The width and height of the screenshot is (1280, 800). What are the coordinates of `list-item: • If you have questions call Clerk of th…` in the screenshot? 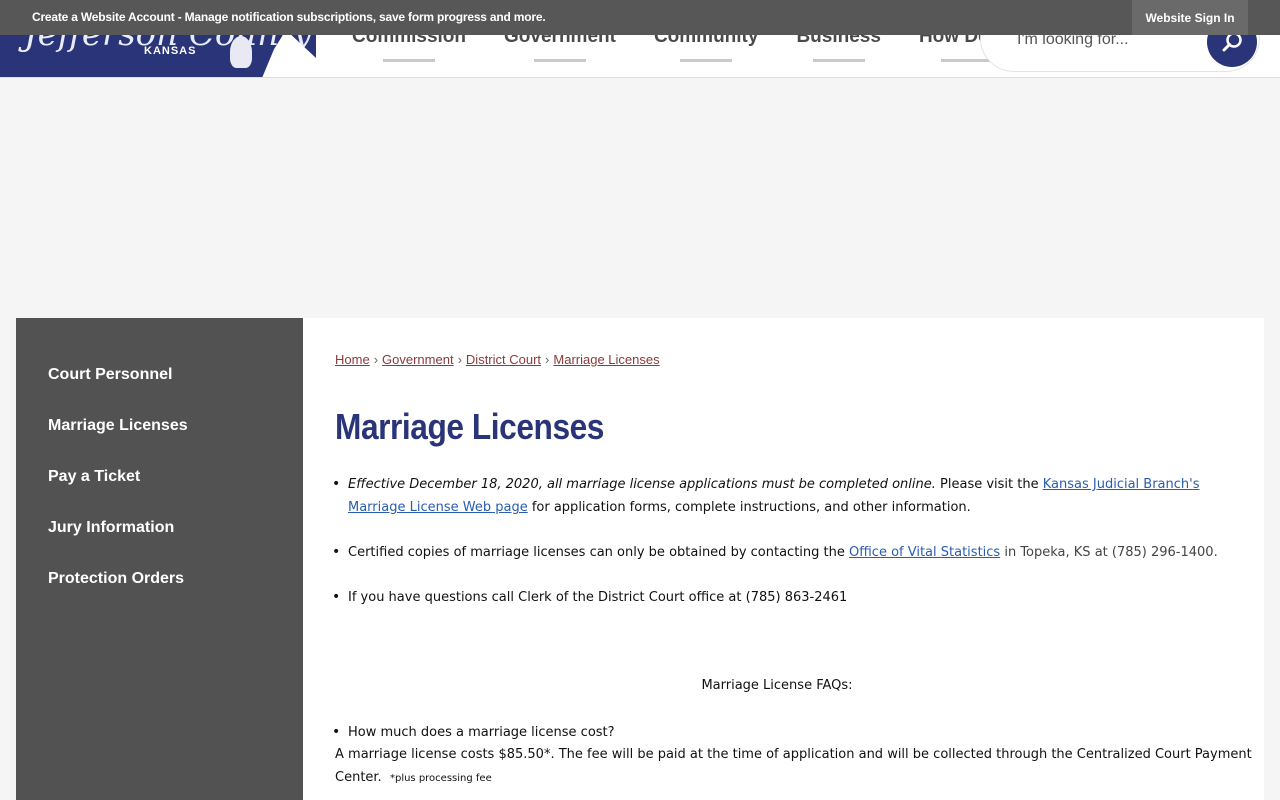 It's located at (589, 597).